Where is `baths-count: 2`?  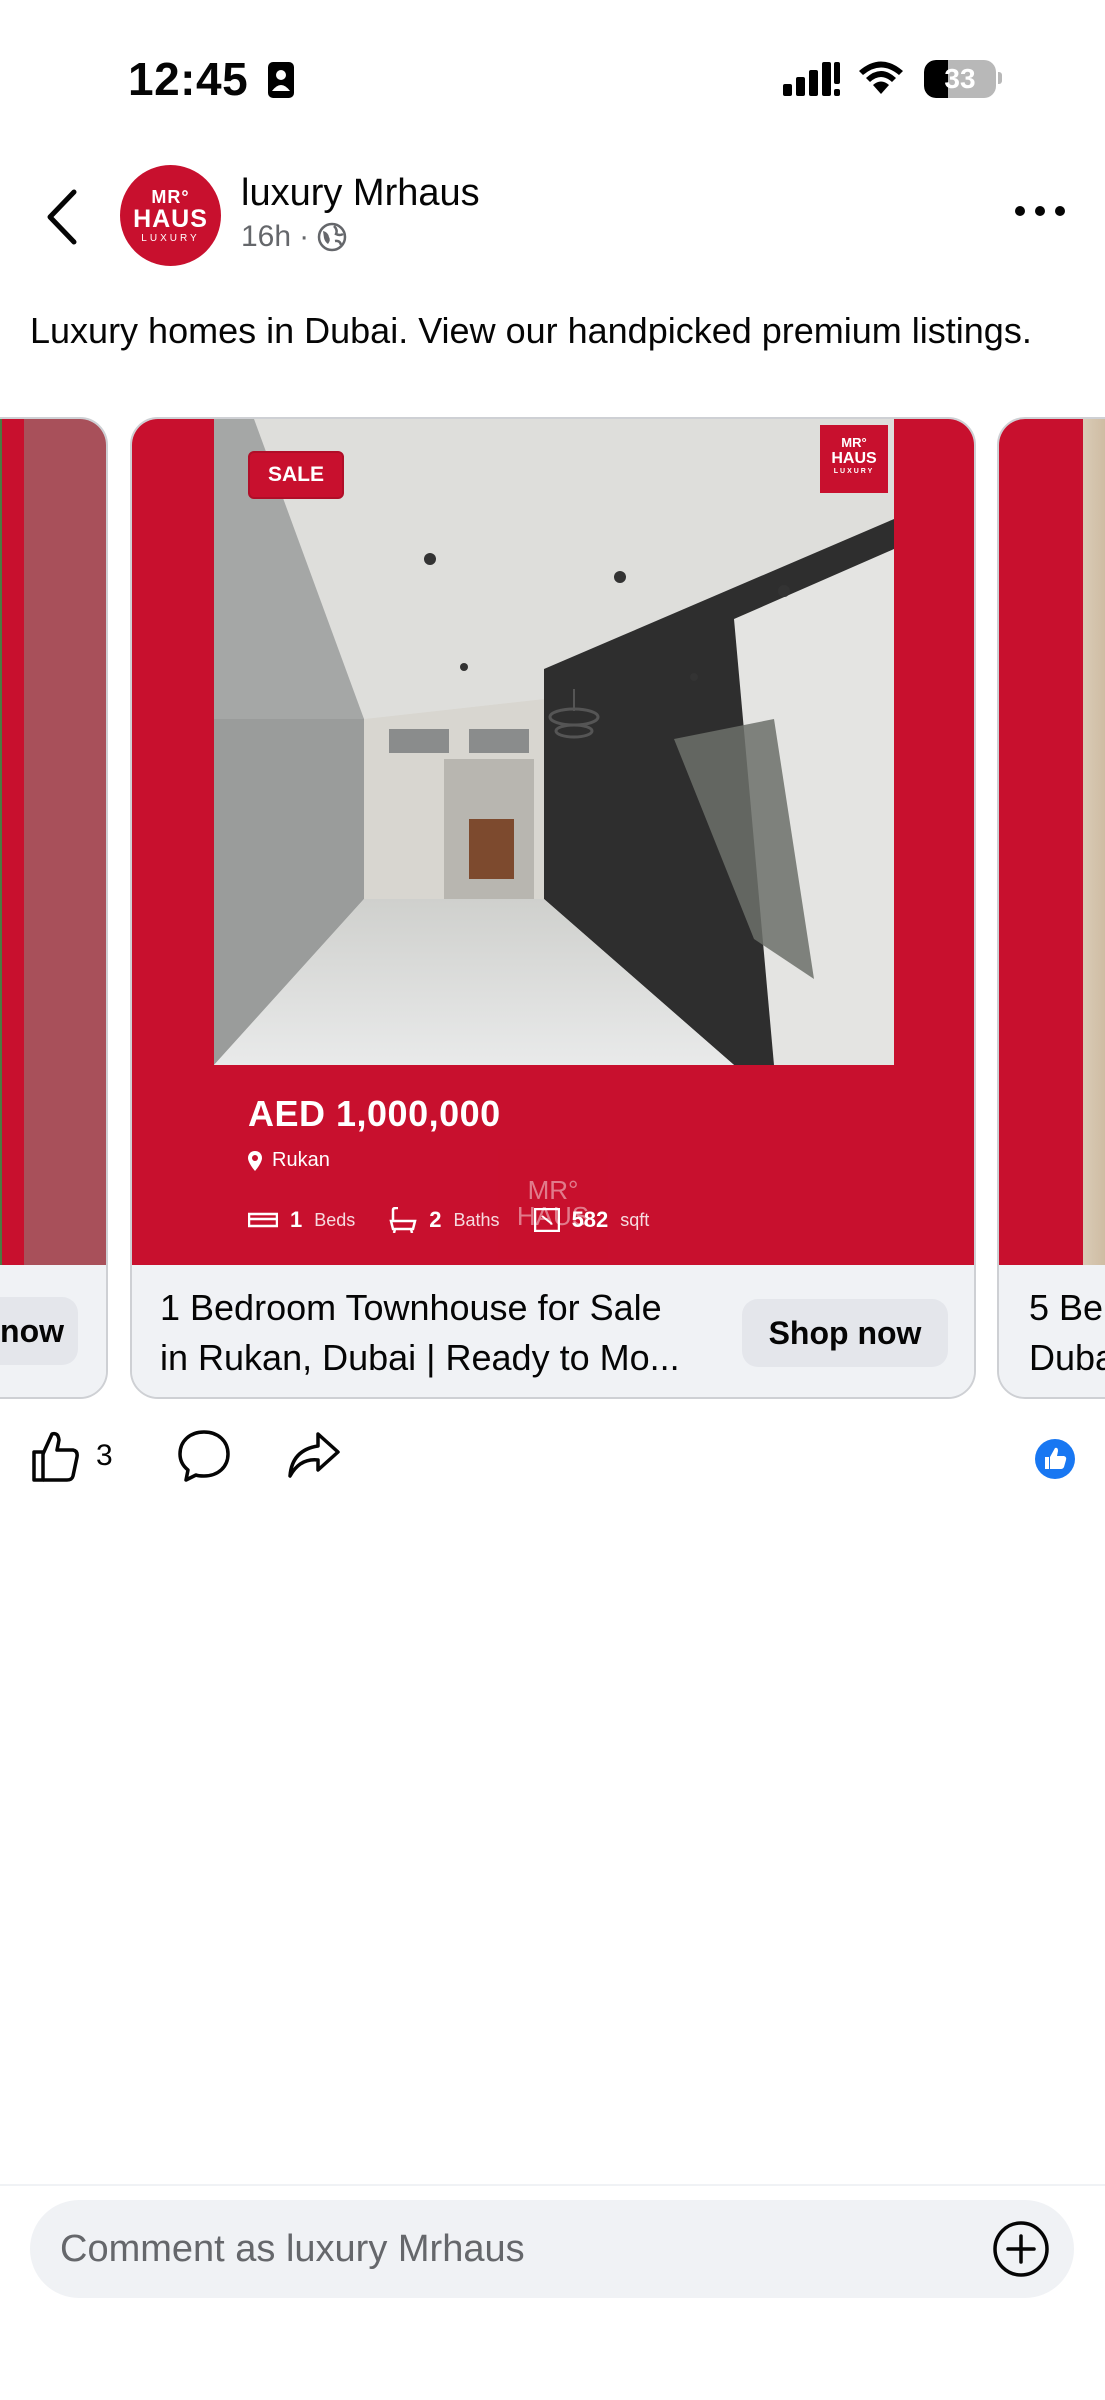 baths-count: 2 is located at coordinates (435, 1219).